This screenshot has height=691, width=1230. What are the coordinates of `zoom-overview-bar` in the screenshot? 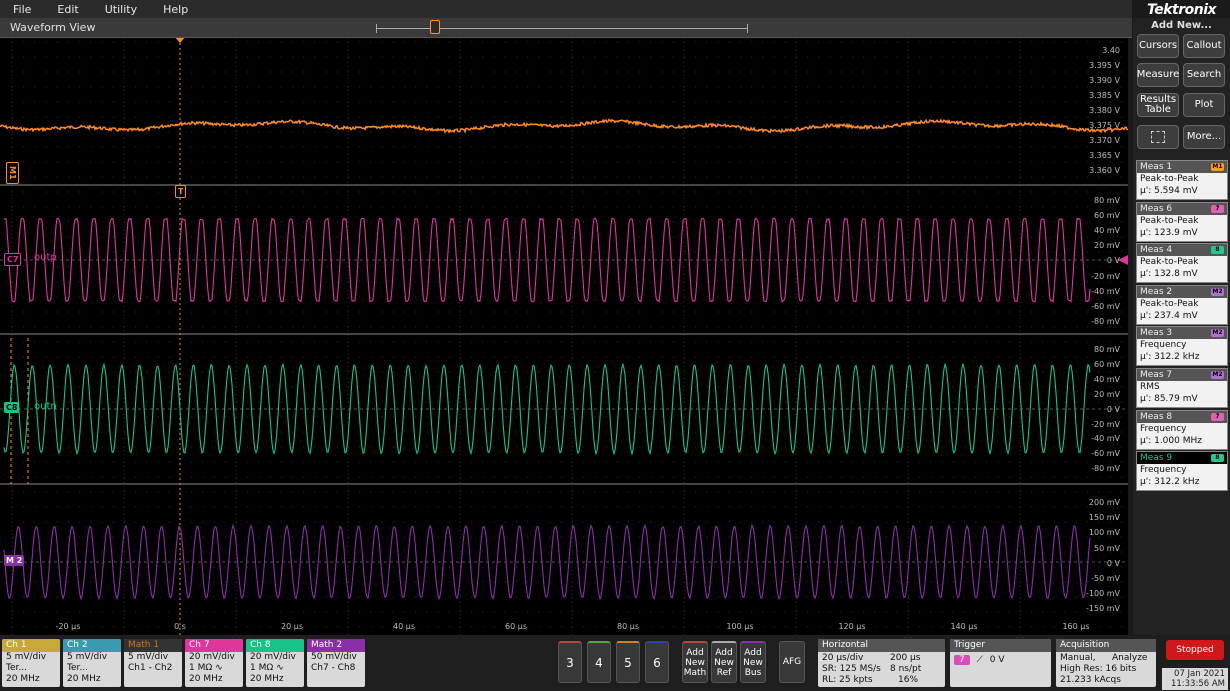 It's located at (562, 27).